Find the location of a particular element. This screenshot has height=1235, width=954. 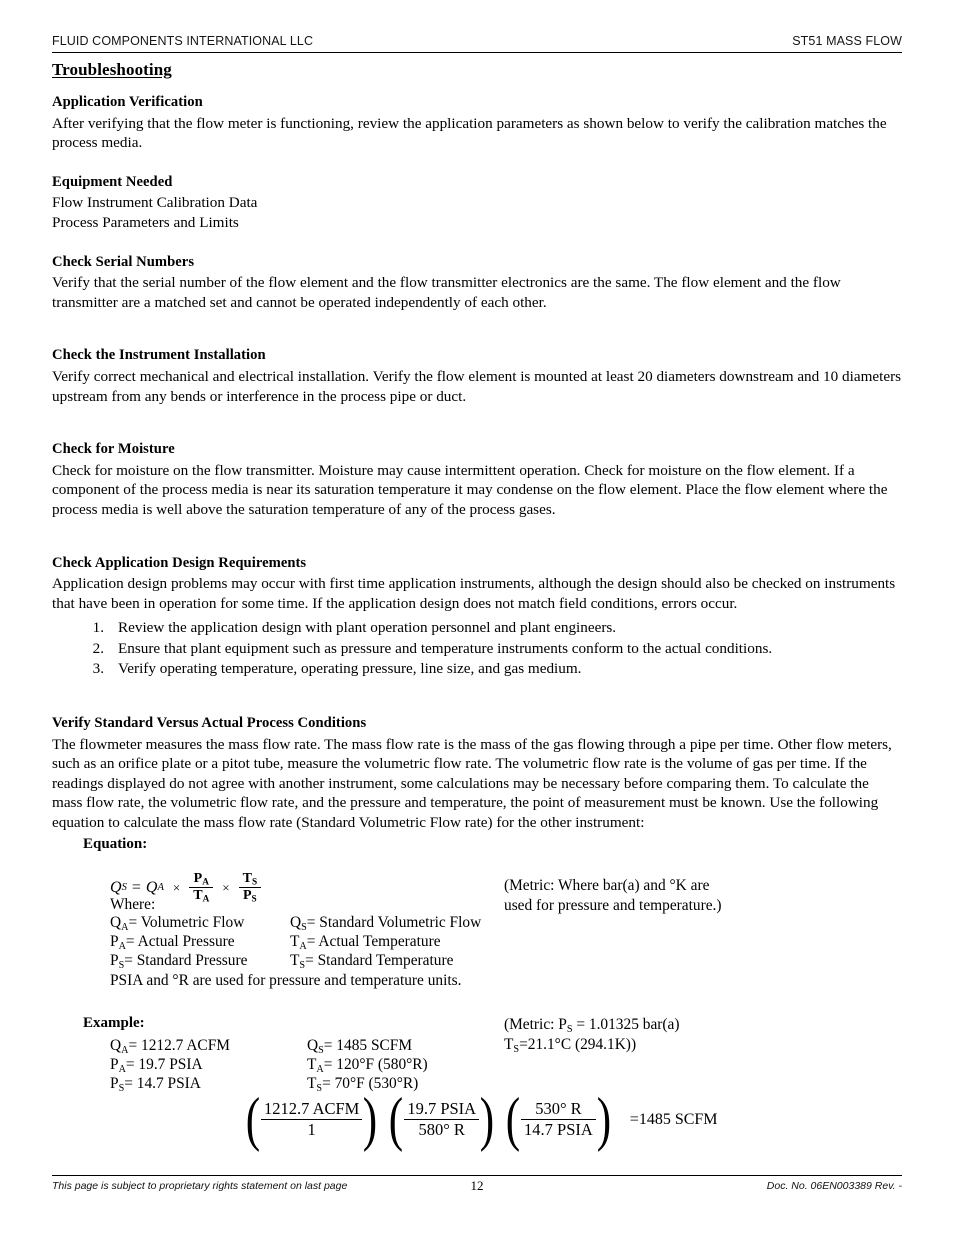

frac1-num-subscript: A is located at coordinates (205, 881).